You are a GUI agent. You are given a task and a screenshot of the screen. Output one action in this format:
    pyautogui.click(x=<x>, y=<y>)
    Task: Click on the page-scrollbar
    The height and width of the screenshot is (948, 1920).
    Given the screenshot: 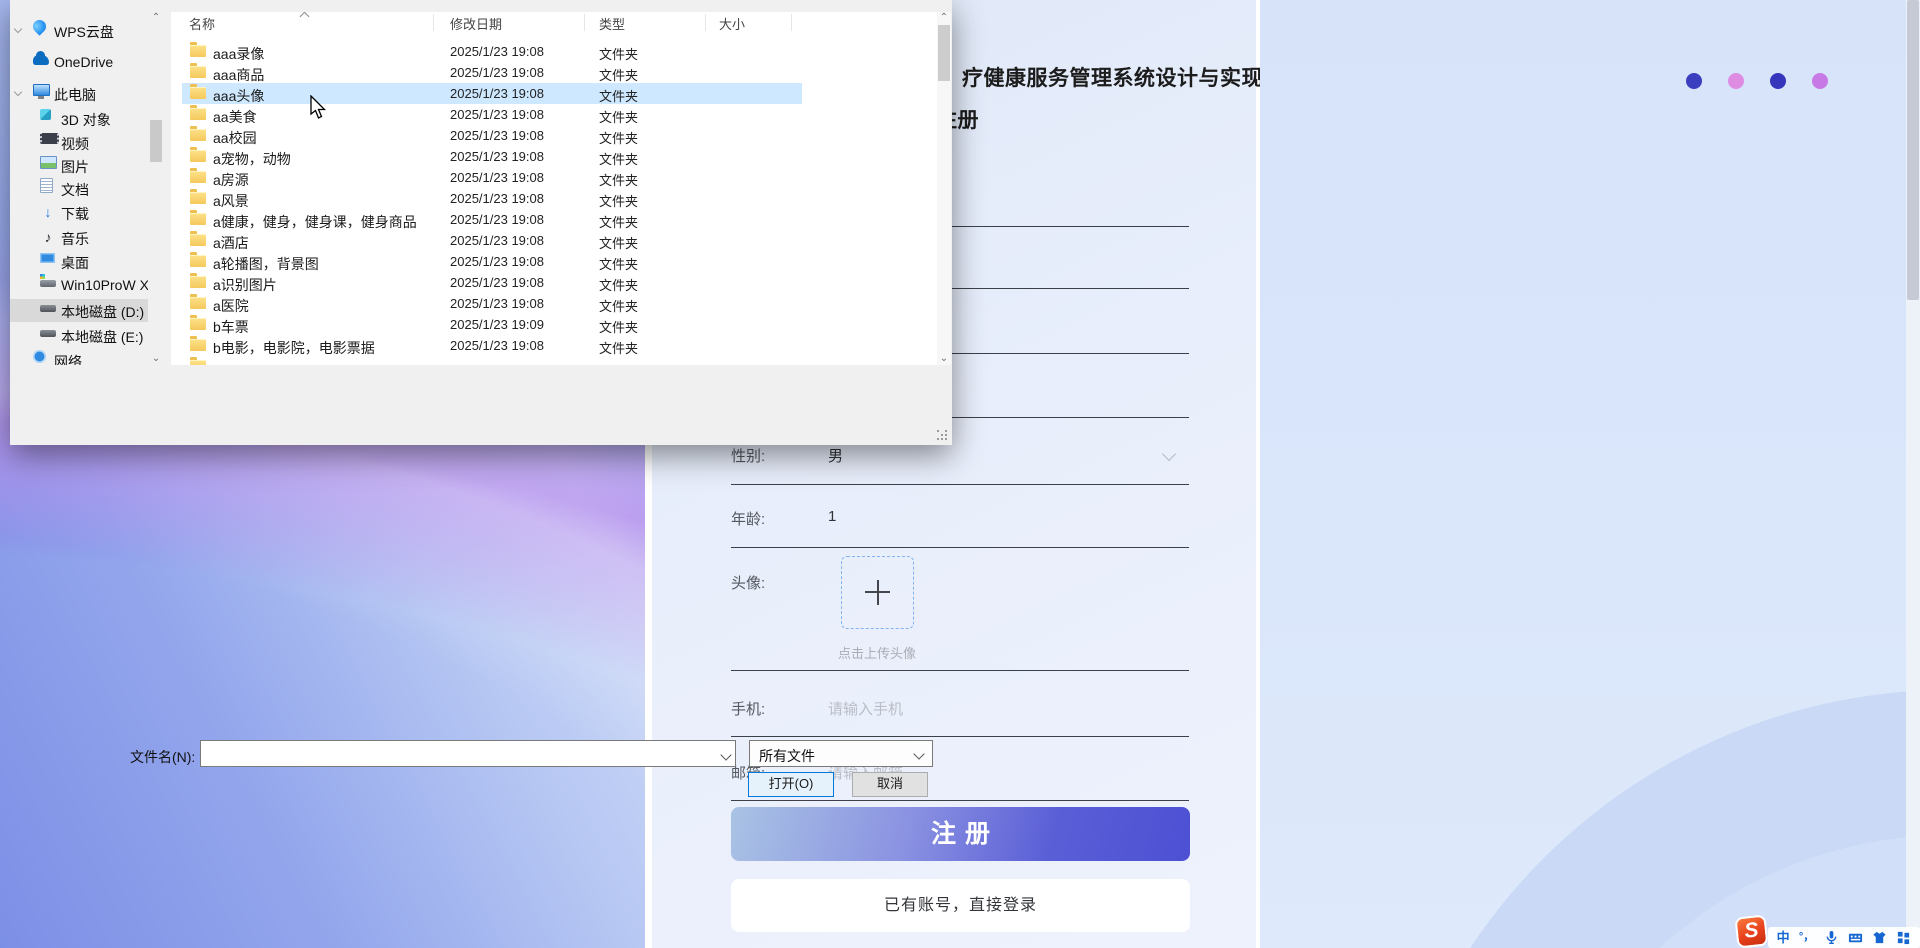 What is the action you would take?
    pyautogui.click(x=1913, y=474)
    